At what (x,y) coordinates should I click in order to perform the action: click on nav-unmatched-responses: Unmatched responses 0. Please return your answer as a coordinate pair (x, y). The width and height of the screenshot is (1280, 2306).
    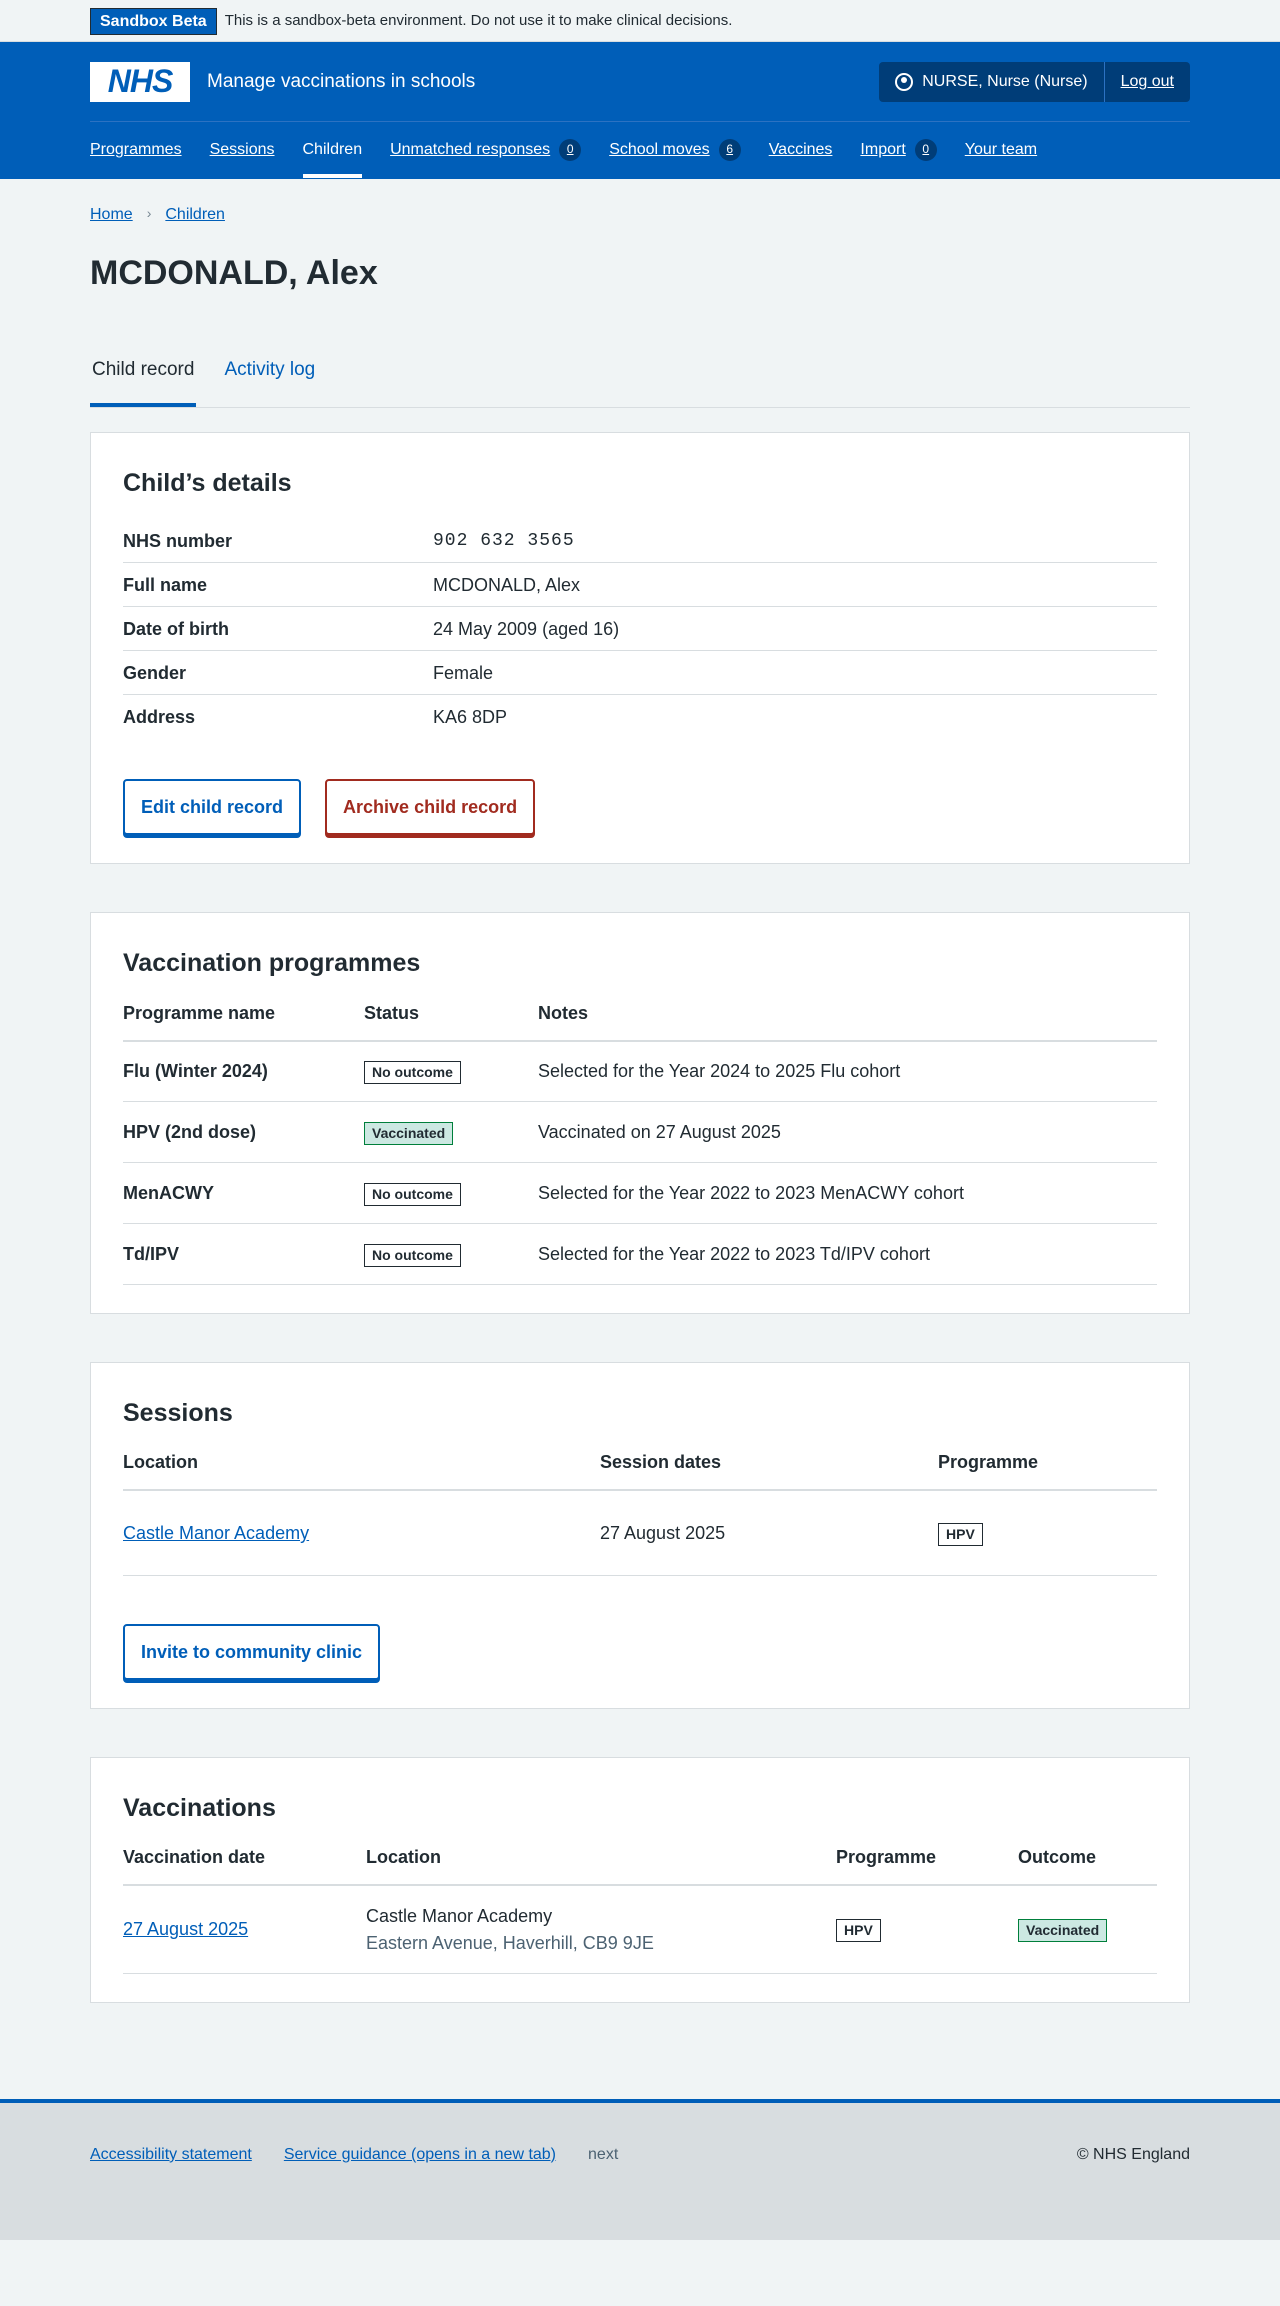
    Looking at the image, I should click on (486, 150).